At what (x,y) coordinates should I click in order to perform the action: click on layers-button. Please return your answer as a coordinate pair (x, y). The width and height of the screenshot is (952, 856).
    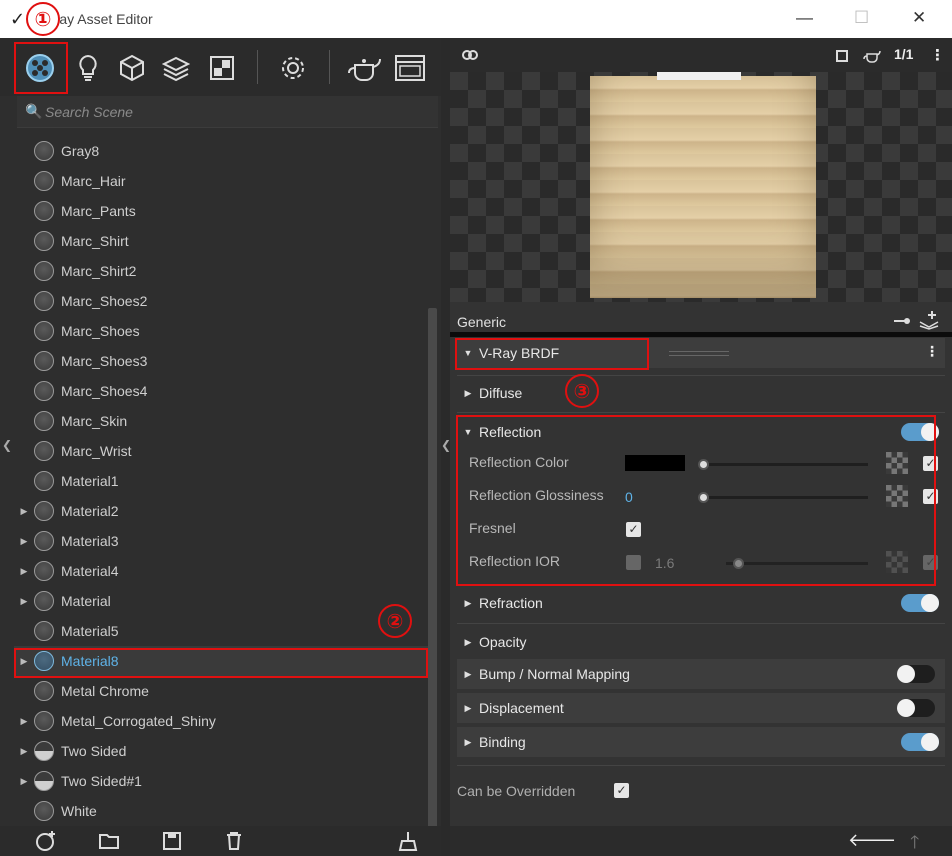
    Looking at the image, I should click on (176, 68).